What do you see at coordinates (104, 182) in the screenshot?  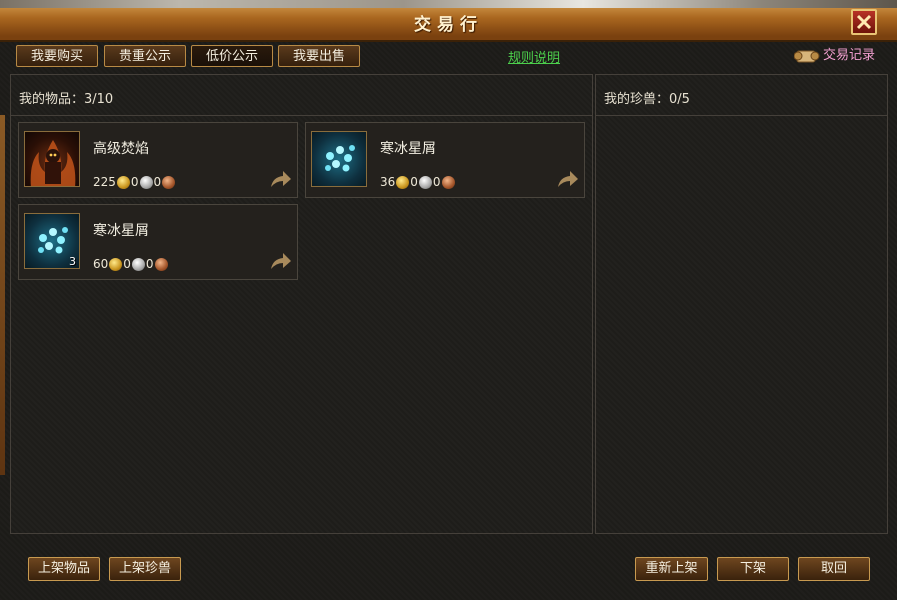 I see `gold-amount: 225` at bounding box center [104, 182].